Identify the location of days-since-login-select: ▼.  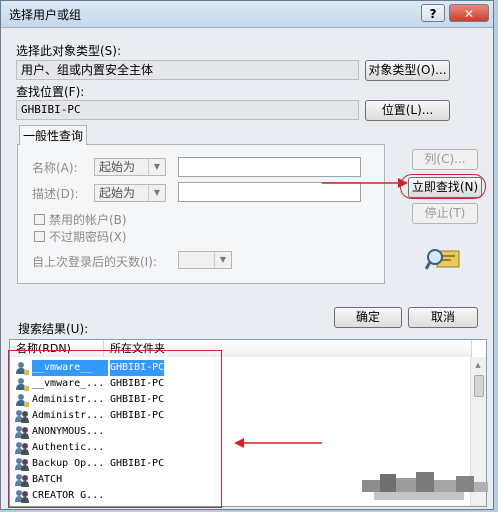
(205, 260).